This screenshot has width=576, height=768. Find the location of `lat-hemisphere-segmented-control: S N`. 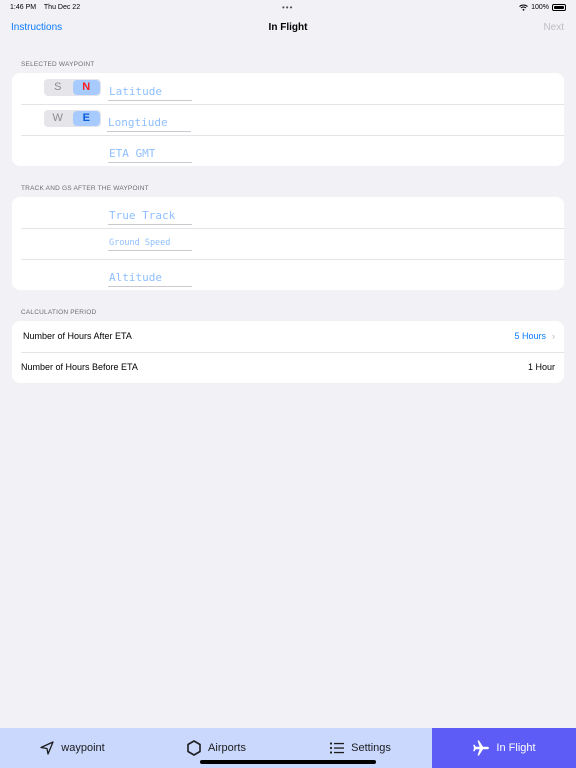

lat-hemisphere-segmented-control: S N is located at coordinates (72, 87).